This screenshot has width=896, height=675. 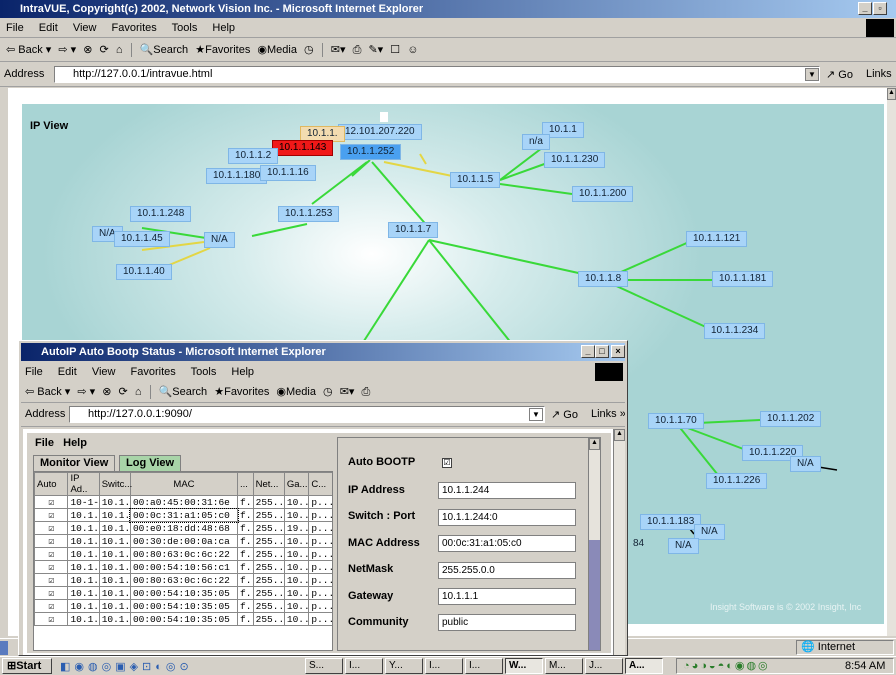 What do you see at coordinates (447, 463) in the screenshot?
I see `auto-bootp-checkbox: ☑` at bounding box center [447, 463].